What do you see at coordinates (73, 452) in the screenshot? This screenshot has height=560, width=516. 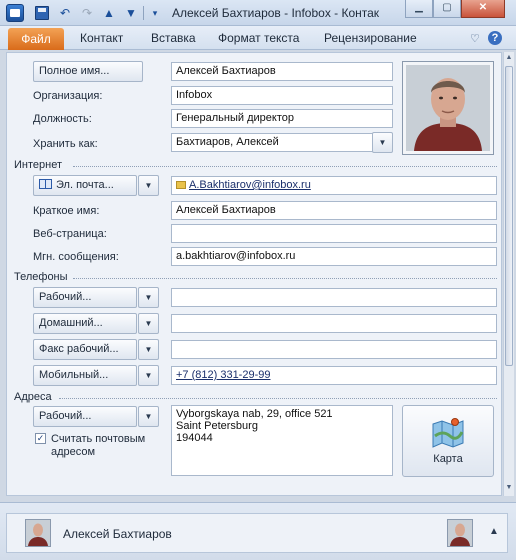 I see `mailing-address-label-cont: адресом` at bounding box center [73, 452].